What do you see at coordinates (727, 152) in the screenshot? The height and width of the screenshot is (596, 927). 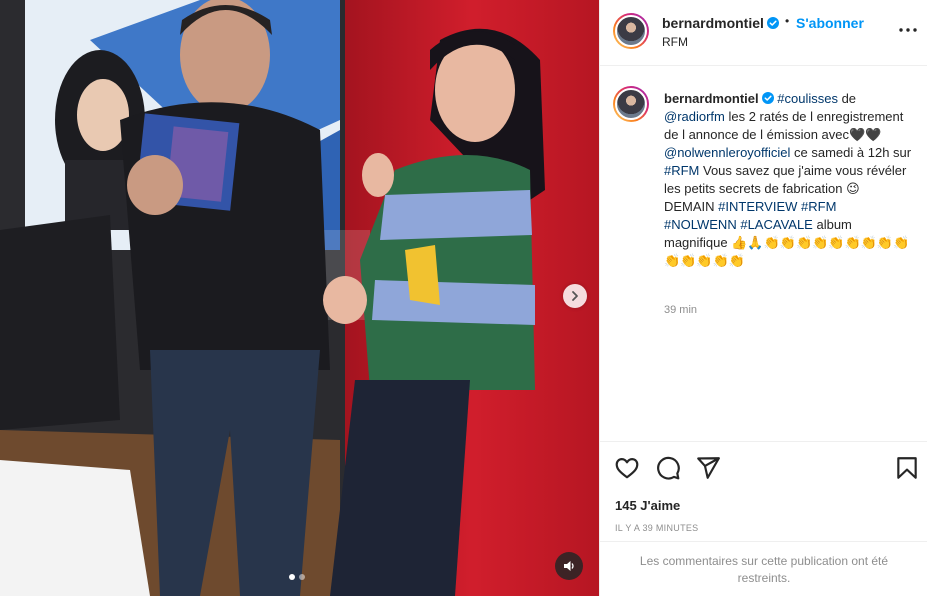 I see `caption-tag-link: @nolwennleroyofficiel` at bounding box center [727, 152].